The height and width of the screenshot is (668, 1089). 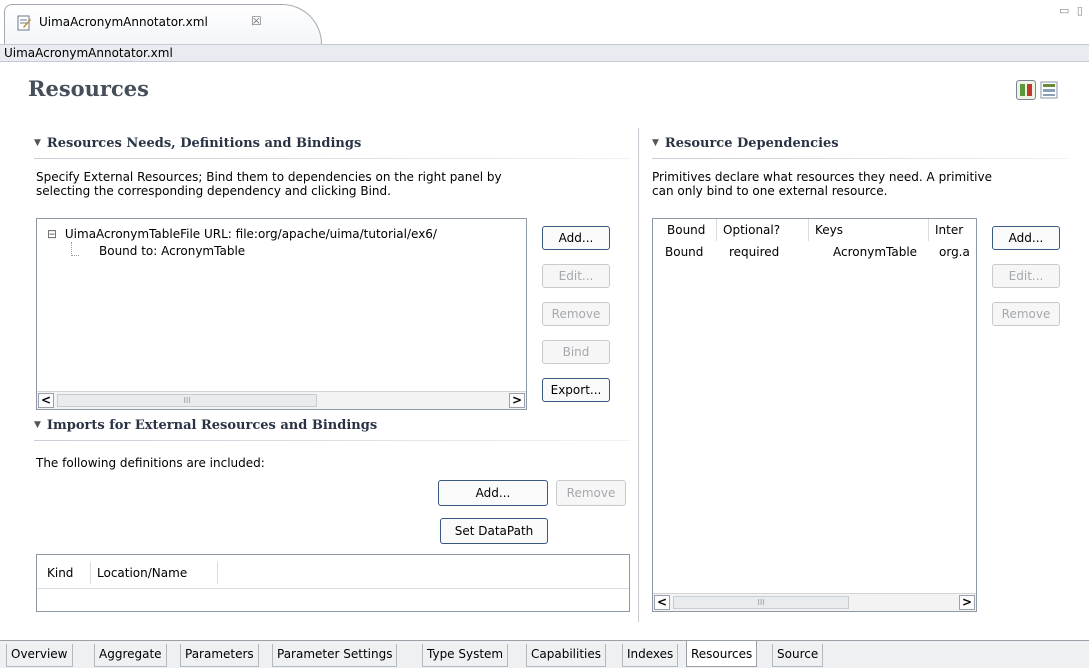 What do you see at coordinates (130, 655) in the screenshot?
I see `tab-aggregate: Aggregate` at bounding box center [130, 655].